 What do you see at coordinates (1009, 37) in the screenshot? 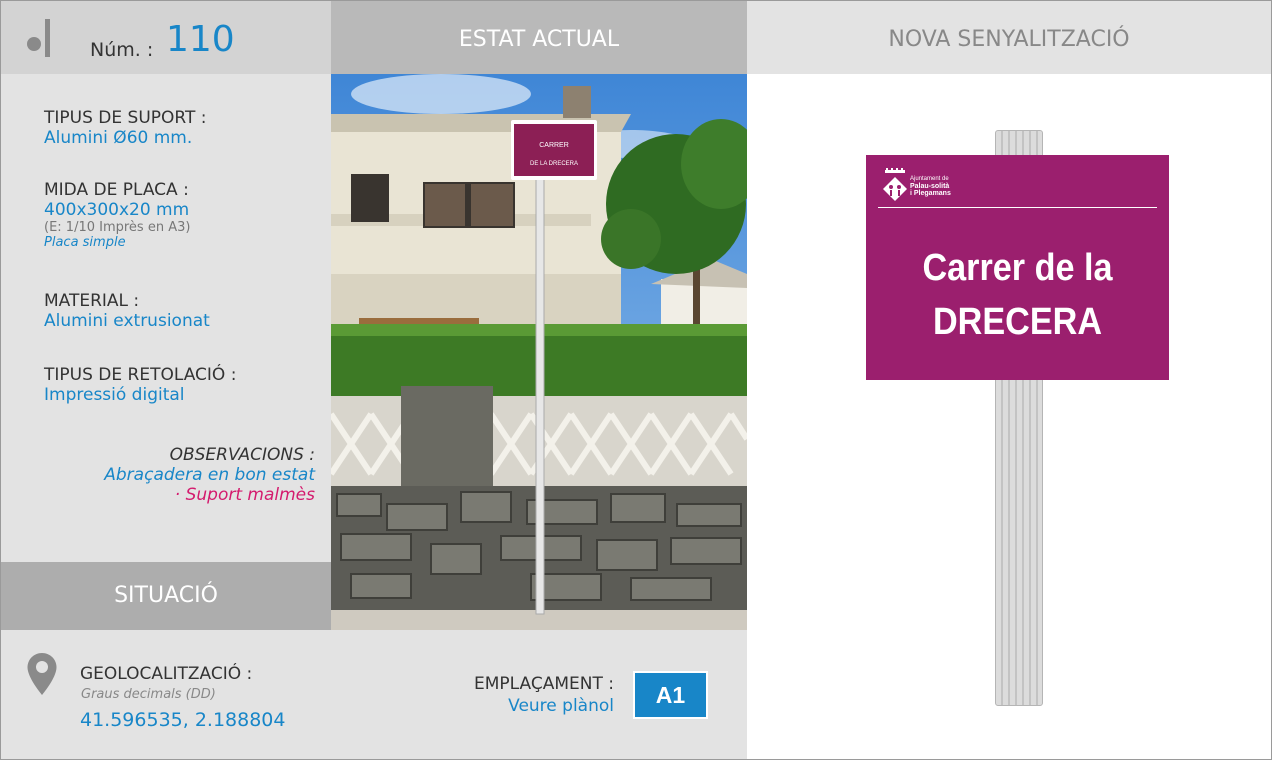
I see `new-signage-header: NOVA SENYALITZACIÓ` at bounding box center [1009, 37].